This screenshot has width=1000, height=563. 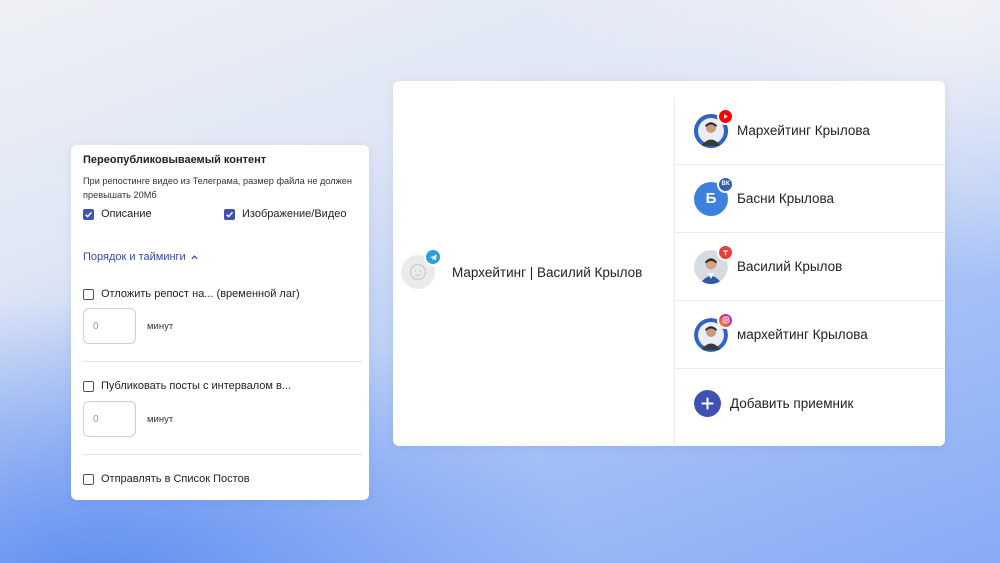 I want to click on avatar: Б ВК, so click(x=714, y=195).